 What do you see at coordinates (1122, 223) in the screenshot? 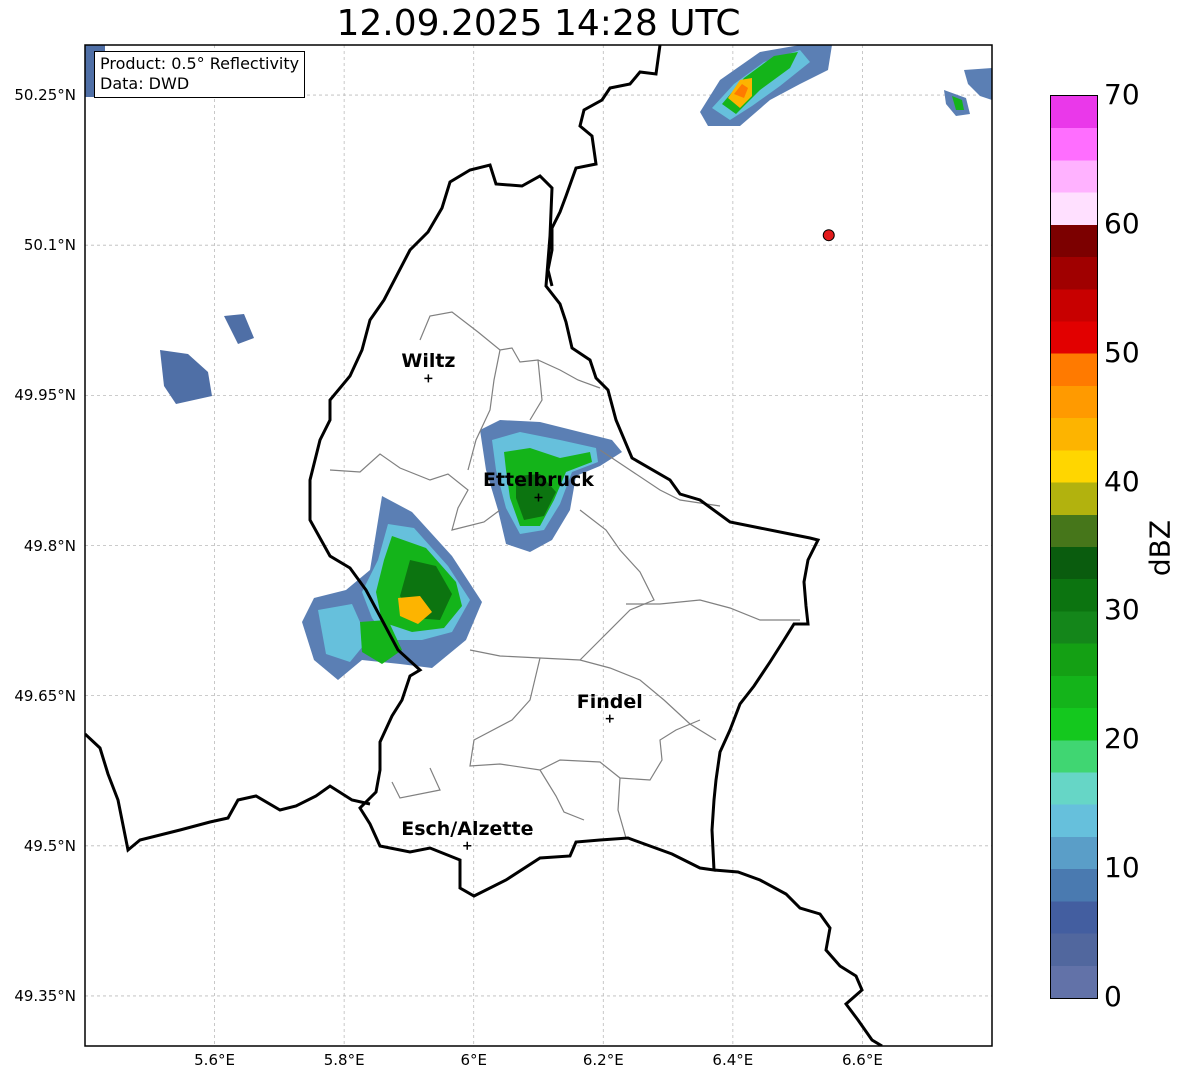
I see `colorbar-tick-label: 60` at bounding box center [1122, 223].